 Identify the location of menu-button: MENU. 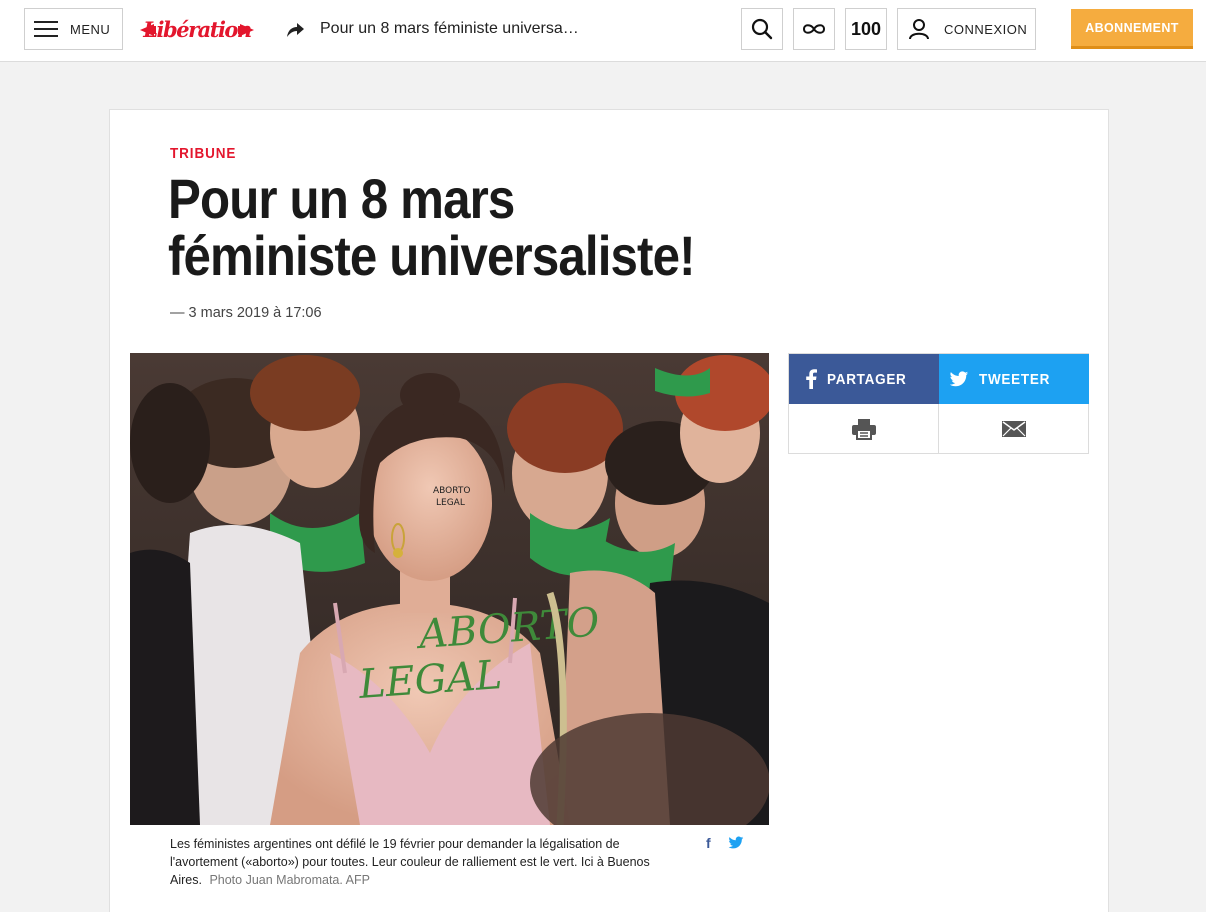
(73, 29).